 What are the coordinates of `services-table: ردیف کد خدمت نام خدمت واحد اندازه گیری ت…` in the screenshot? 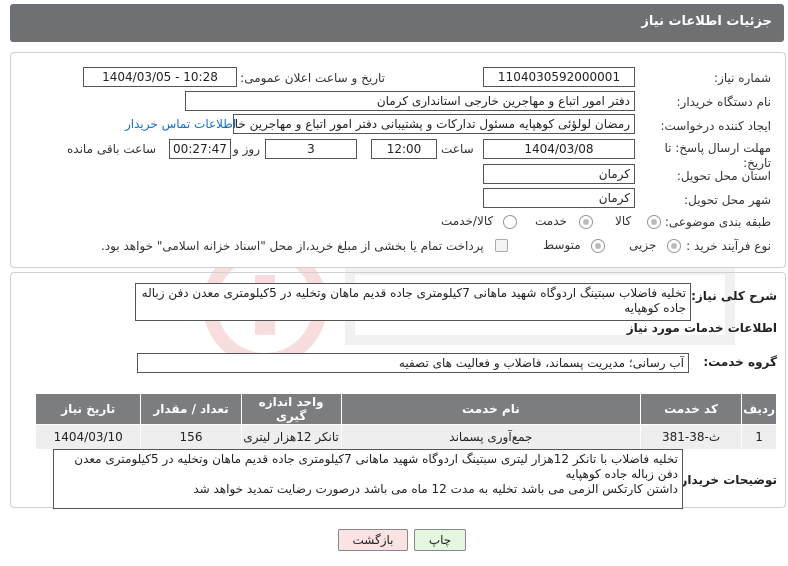 It's located at (405, 421).